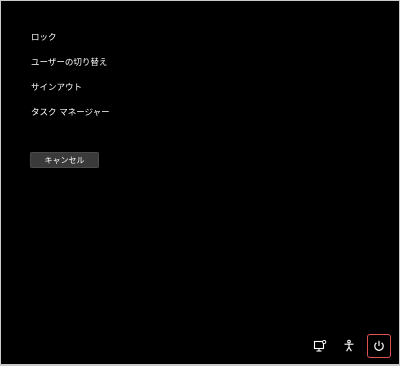  Describe the element at coordinates (70, 63) in the screenshot. I see `menu-item-switch-user: ユーザーの切り替え` at that location.